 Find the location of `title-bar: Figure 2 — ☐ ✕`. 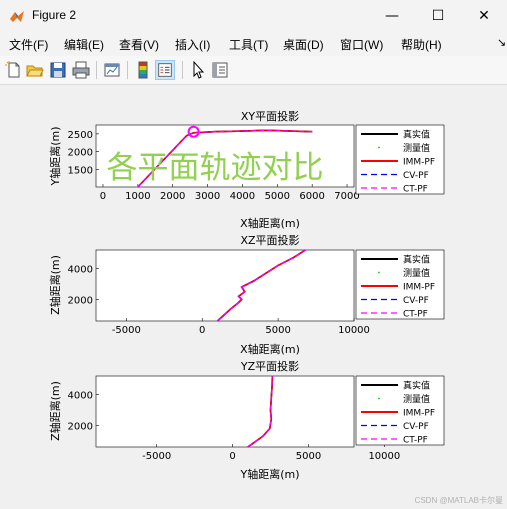

title-bar: Figure 2 — ☐ ✕ is located at coordinates (253, 16).